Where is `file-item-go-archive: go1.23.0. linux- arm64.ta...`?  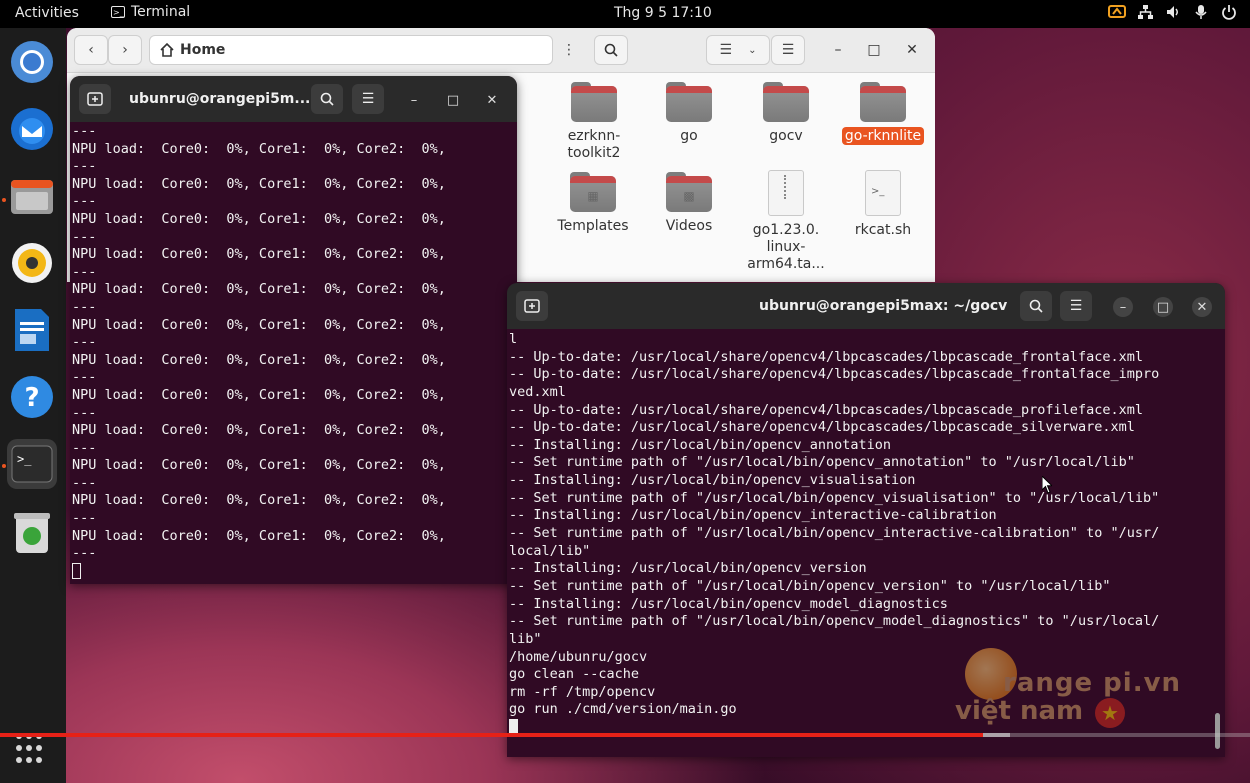 file-item-go-archive: go1.23.0. linux- arm64.ta... is located at coordinates (786, 221).